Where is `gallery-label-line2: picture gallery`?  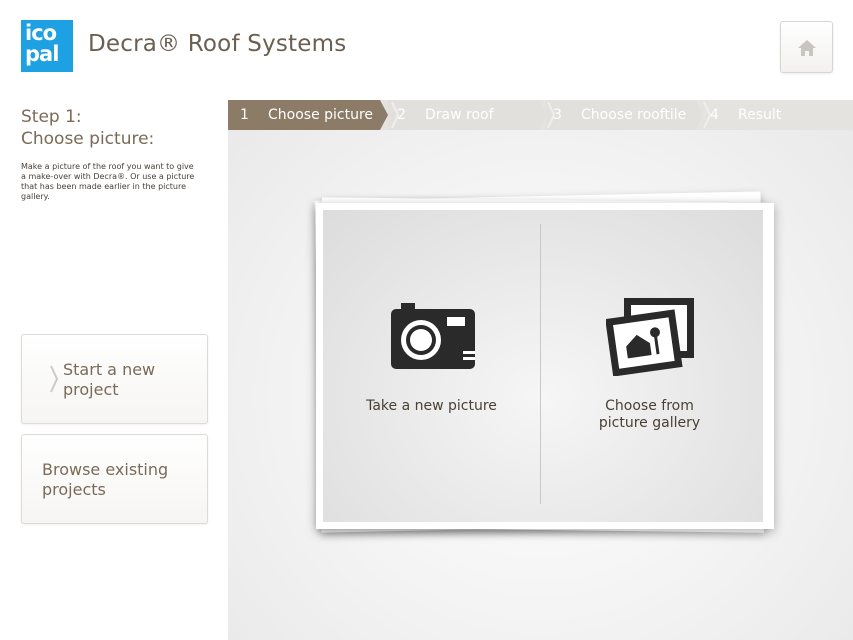 gallery-label-line2: picture gallery is located at coordinates (649, 423).